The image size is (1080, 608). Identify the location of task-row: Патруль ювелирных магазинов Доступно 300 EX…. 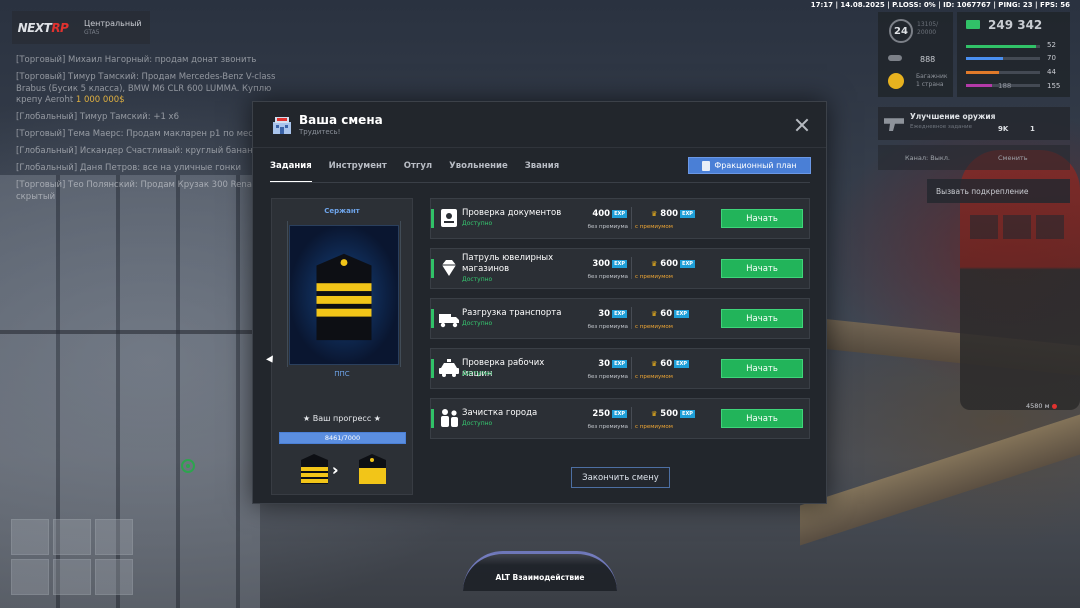
(620, 268).